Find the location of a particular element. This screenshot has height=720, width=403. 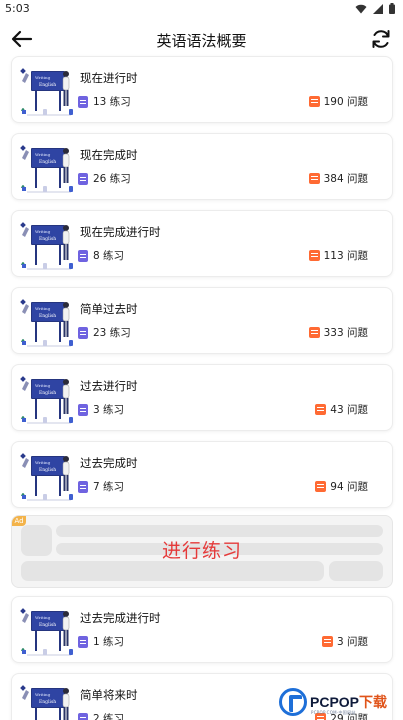

lesson-title: 过去进行时 is located at coordinates (109, 386).